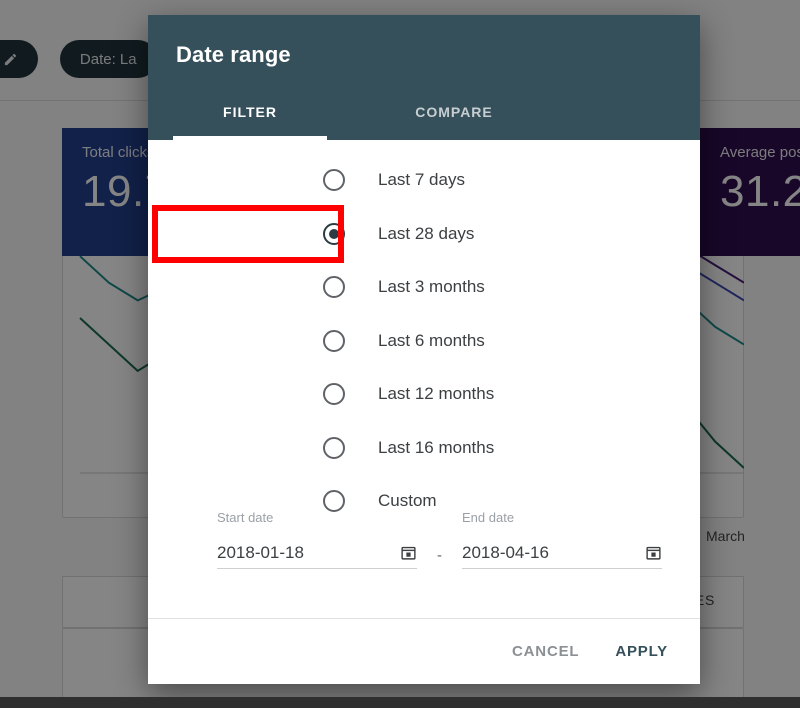 This screenshot has width=800, height=708. Describe the element at coordinates (424, 77) in the screenshot. I see `dialog-header: Date range FILTER COMPARE` at that location.